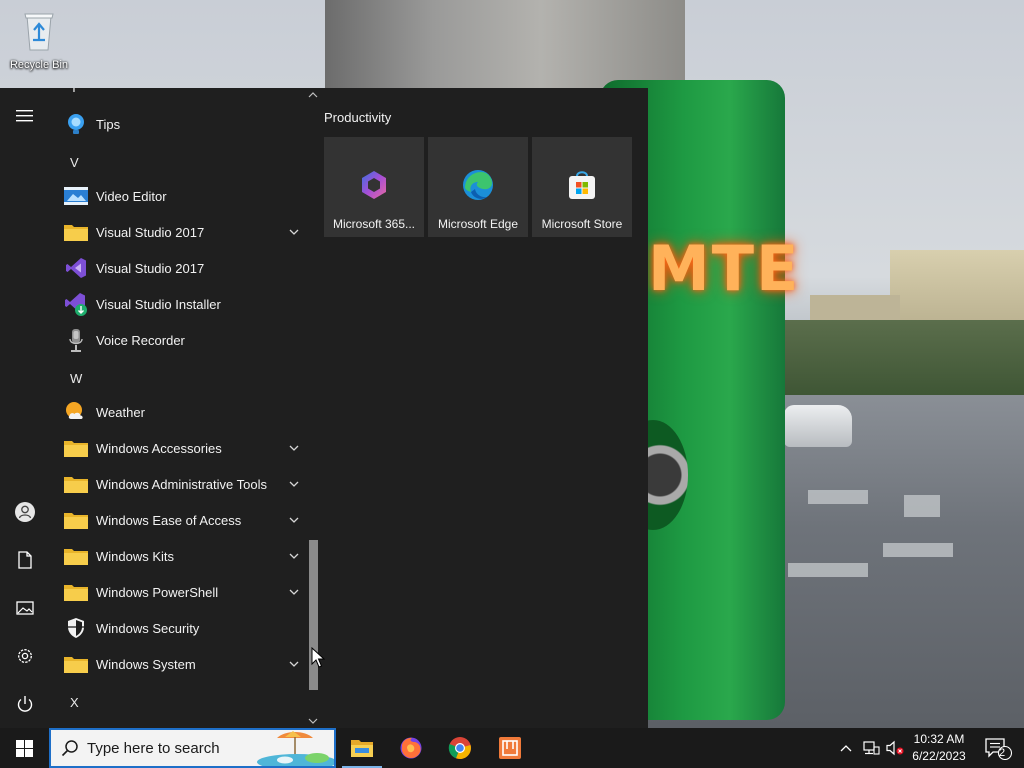 The image size is (1024, 768). What do you see at coordinates (957, 290) in the screenshot?
I see `wallpaper-building` at bounding box center [957, 290].